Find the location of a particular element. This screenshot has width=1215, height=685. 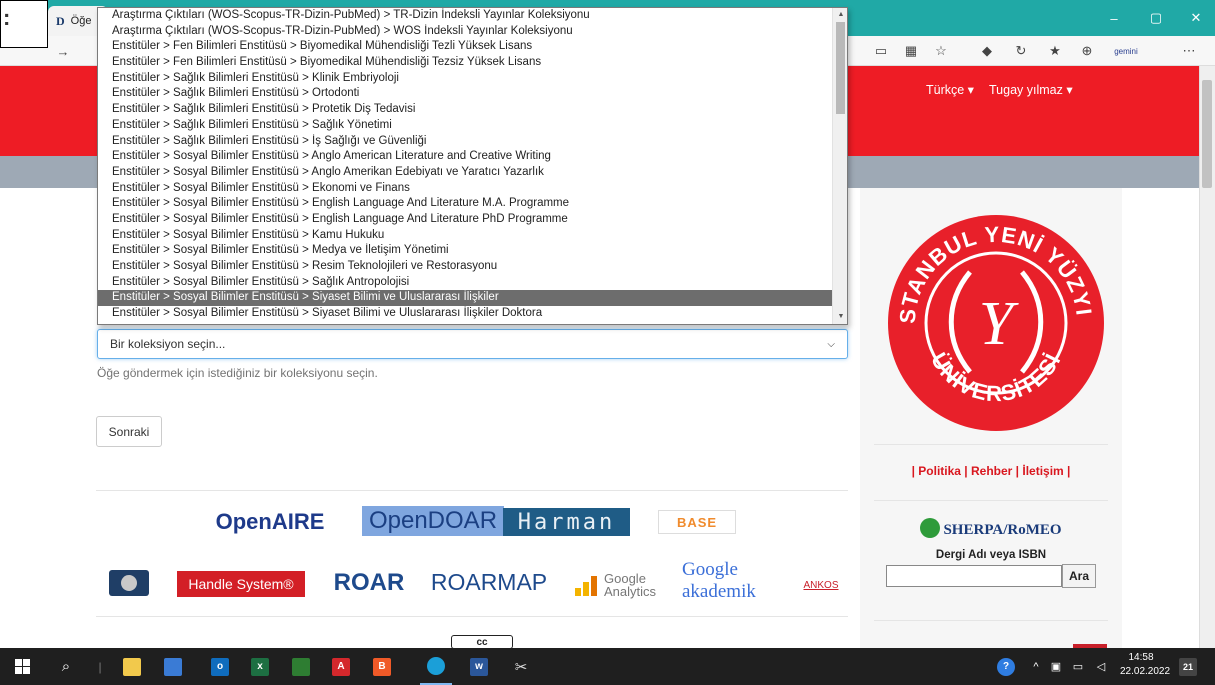

brave-icon: B is located at coordinates (382, 666).